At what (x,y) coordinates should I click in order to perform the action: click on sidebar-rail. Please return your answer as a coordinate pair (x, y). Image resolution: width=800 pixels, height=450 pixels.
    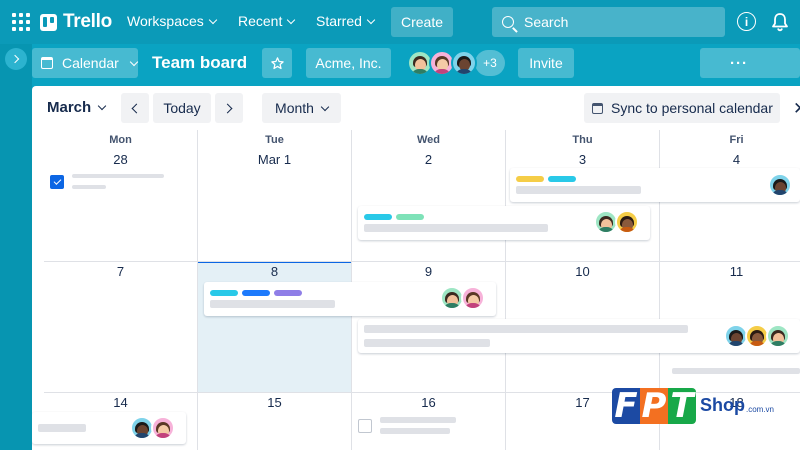
    Looking at the image, I should click on (16, 247).